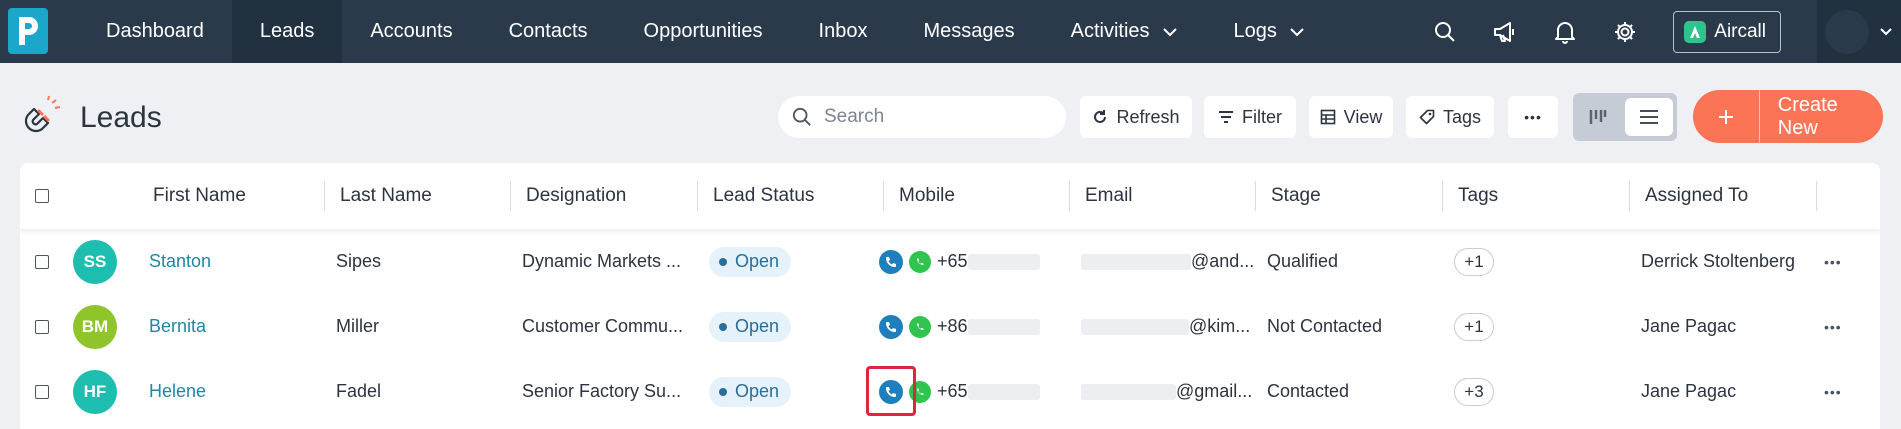 This screenshot has width=1901, height=429. I want to click on view-button: View, so click(1351, 117).